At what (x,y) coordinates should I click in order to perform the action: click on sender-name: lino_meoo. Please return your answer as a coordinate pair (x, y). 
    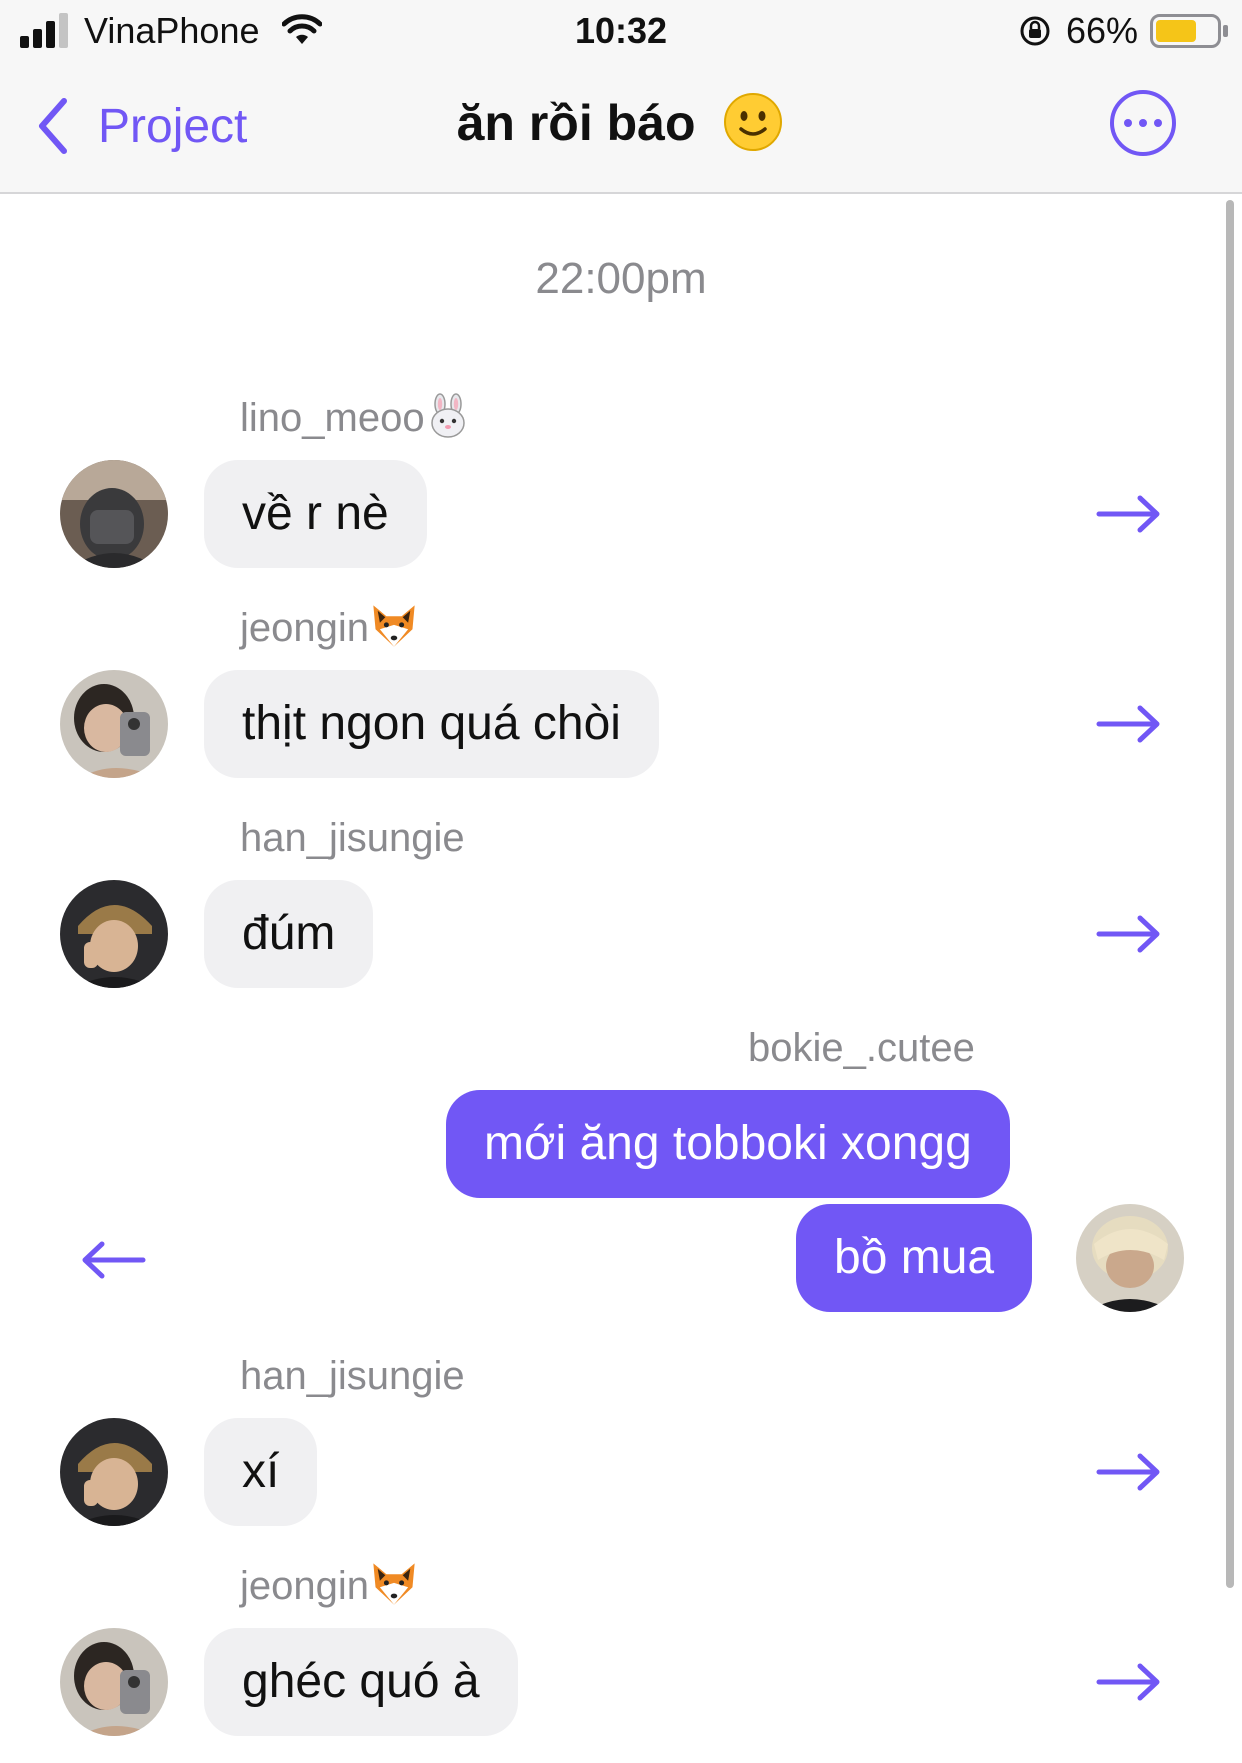
    Looking at the image, I should click on (355, 418).